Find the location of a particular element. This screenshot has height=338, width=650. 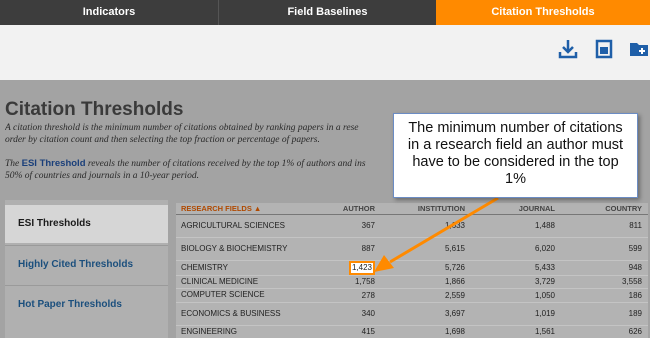

add-to-folder-icon is located at coordinates (639, 49).